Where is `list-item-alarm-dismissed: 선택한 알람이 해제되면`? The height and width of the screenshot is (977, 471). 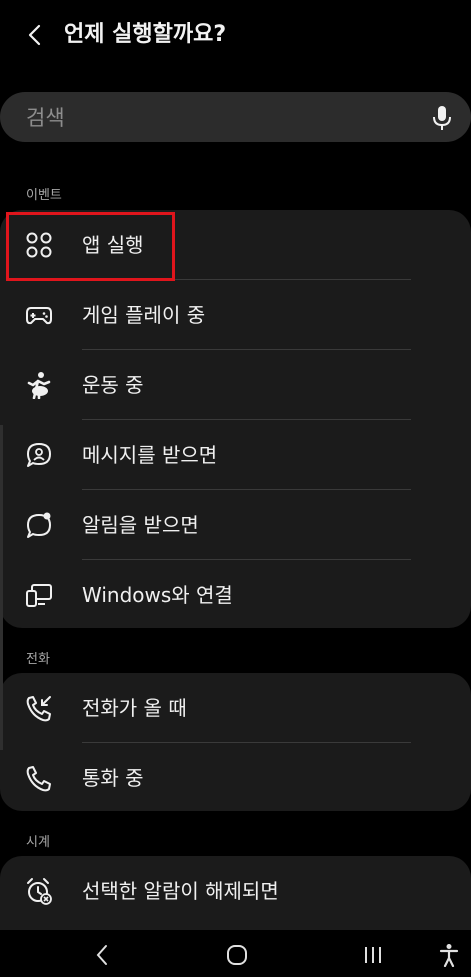 list-item-alarm-dismissed: 선택한 알람이 해제되면 is located at coordinates (235, 891).